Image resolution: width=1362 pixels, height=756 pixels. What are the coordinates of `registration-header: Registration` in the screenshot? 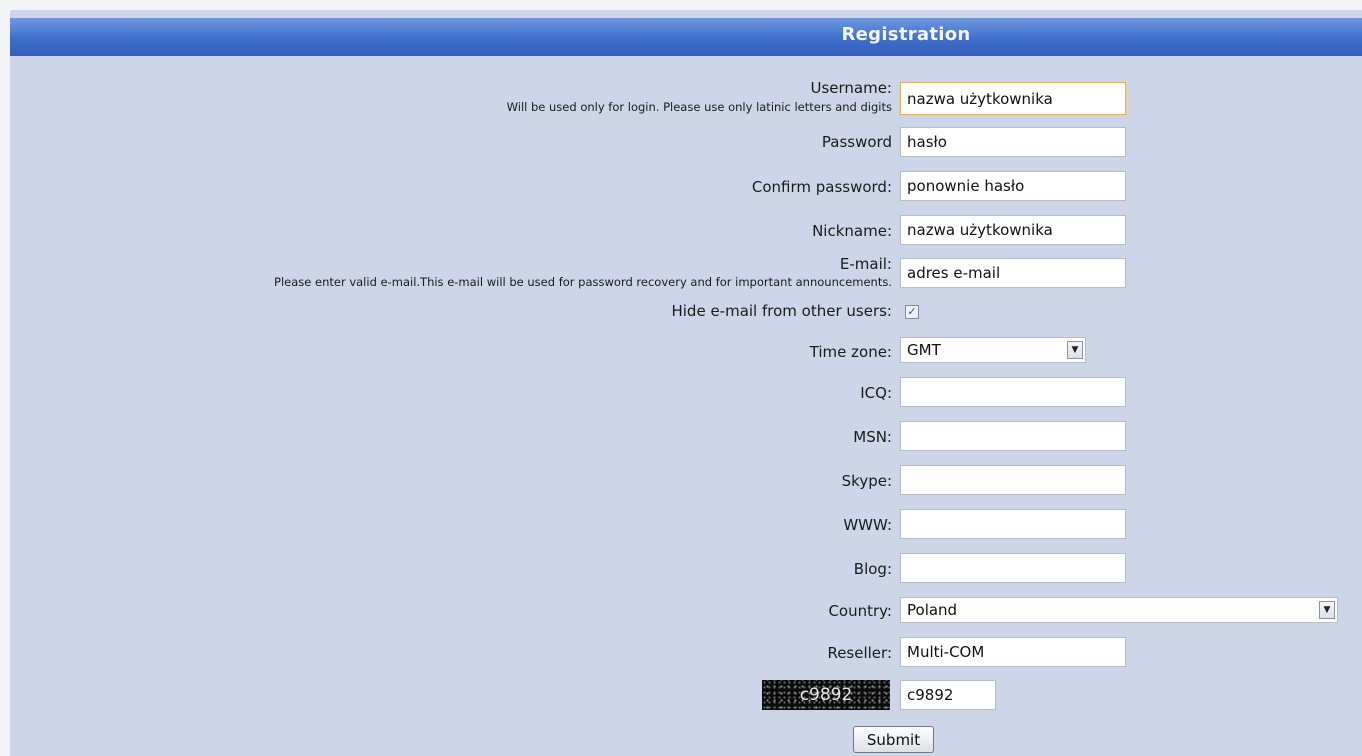 It's located at (686, 37).